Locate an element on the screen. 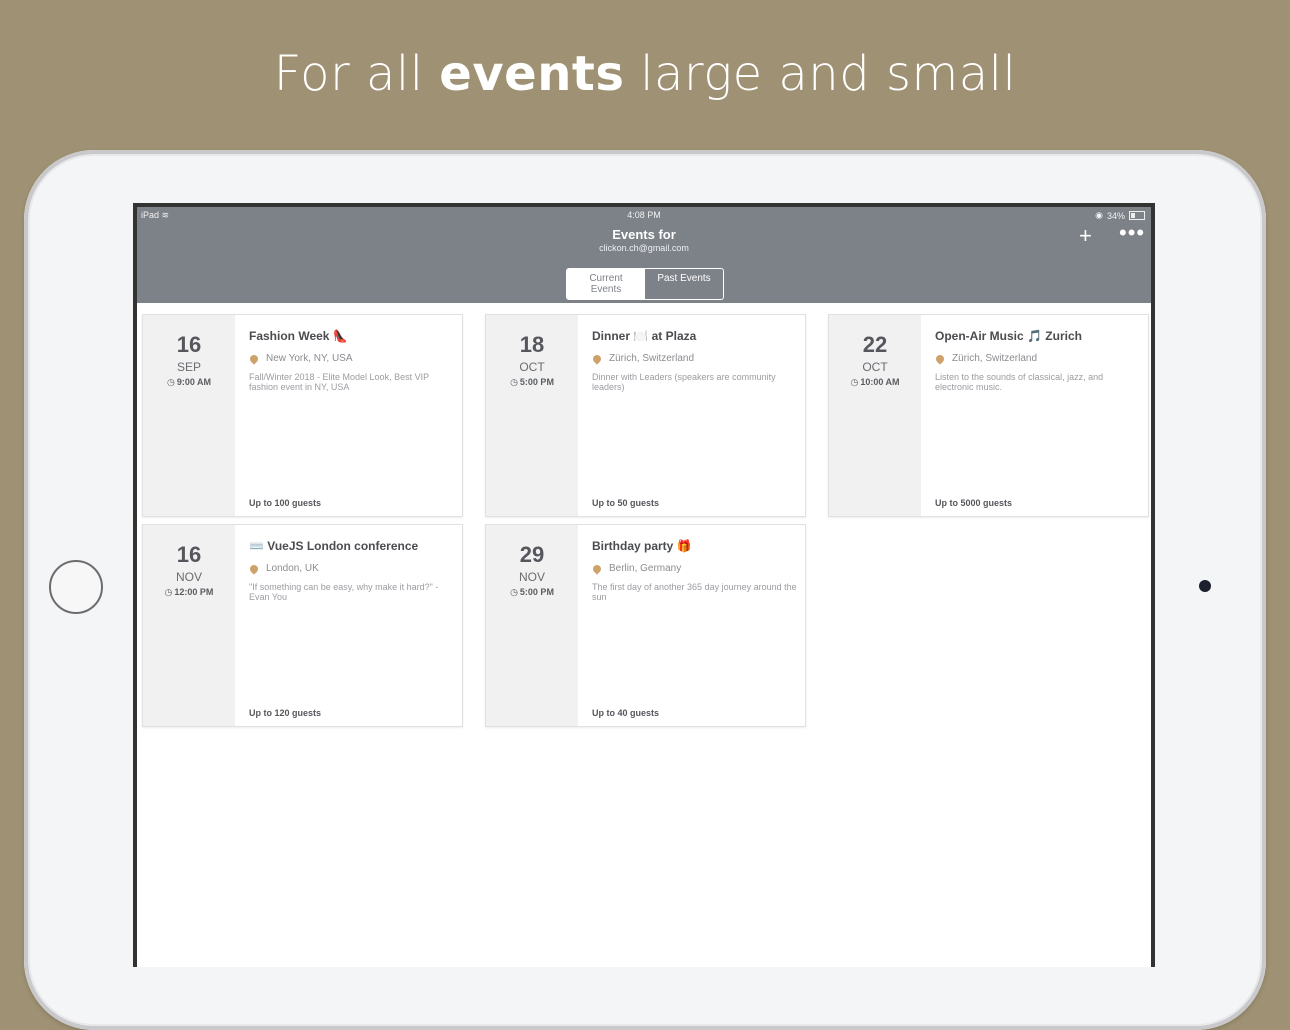 The height and width of the screenshot is (1030, 1290). event-guests: Up to 50 guests is located at coordinates (626, 503).